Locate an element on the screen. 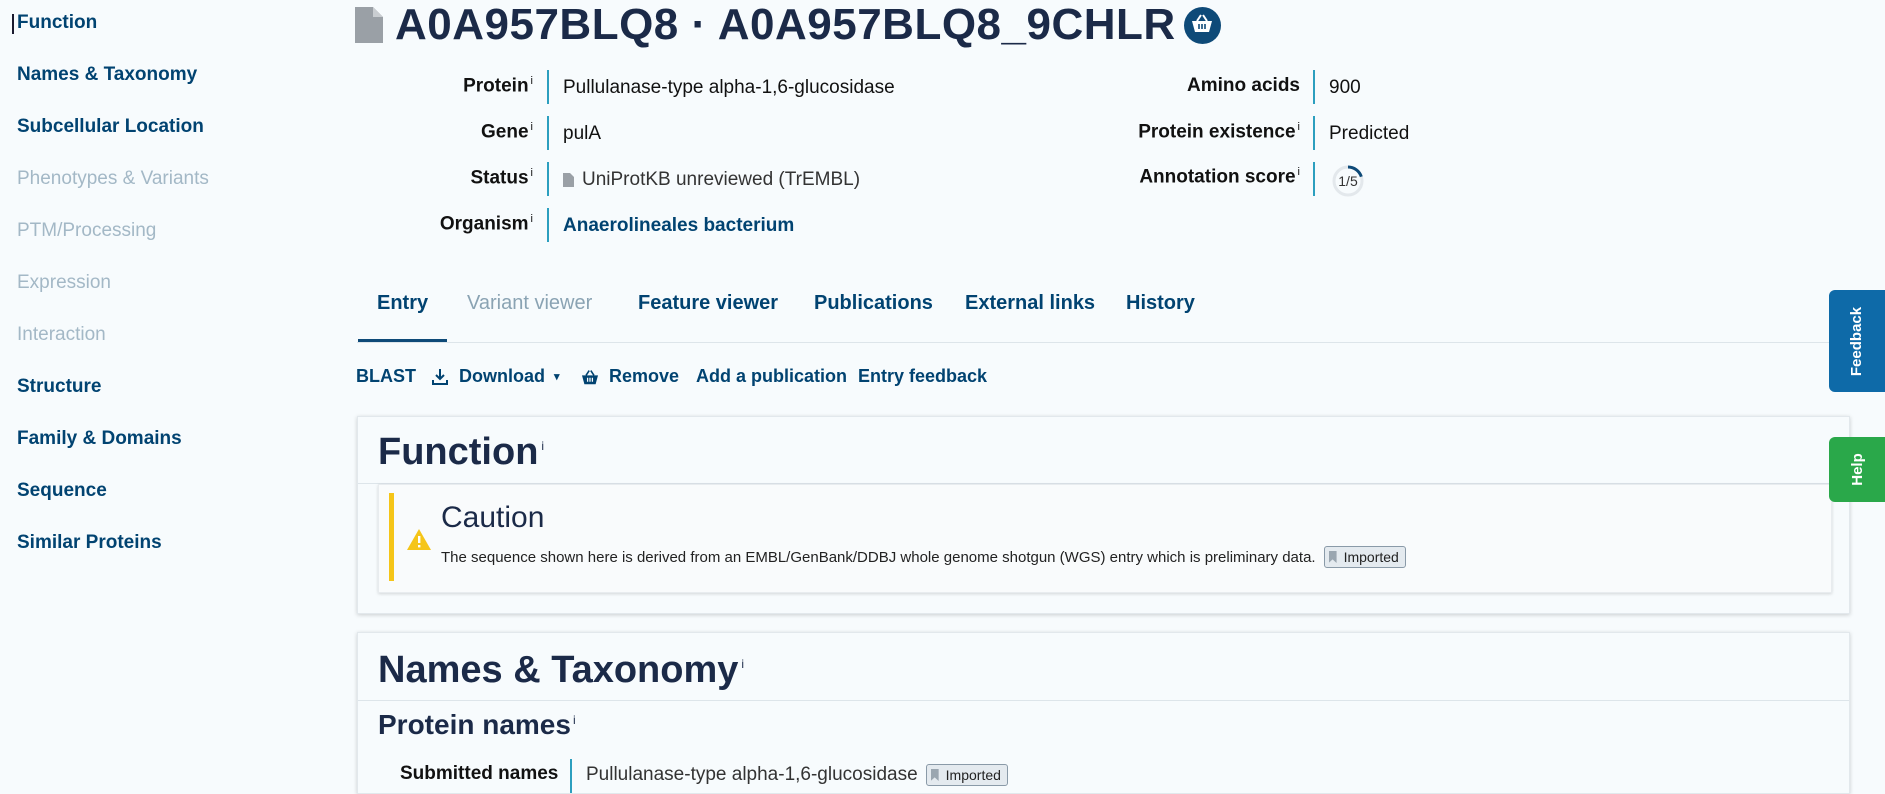  sidebar-item-similar-proteins: Similar Proteins is located at coordinates (89, 543).